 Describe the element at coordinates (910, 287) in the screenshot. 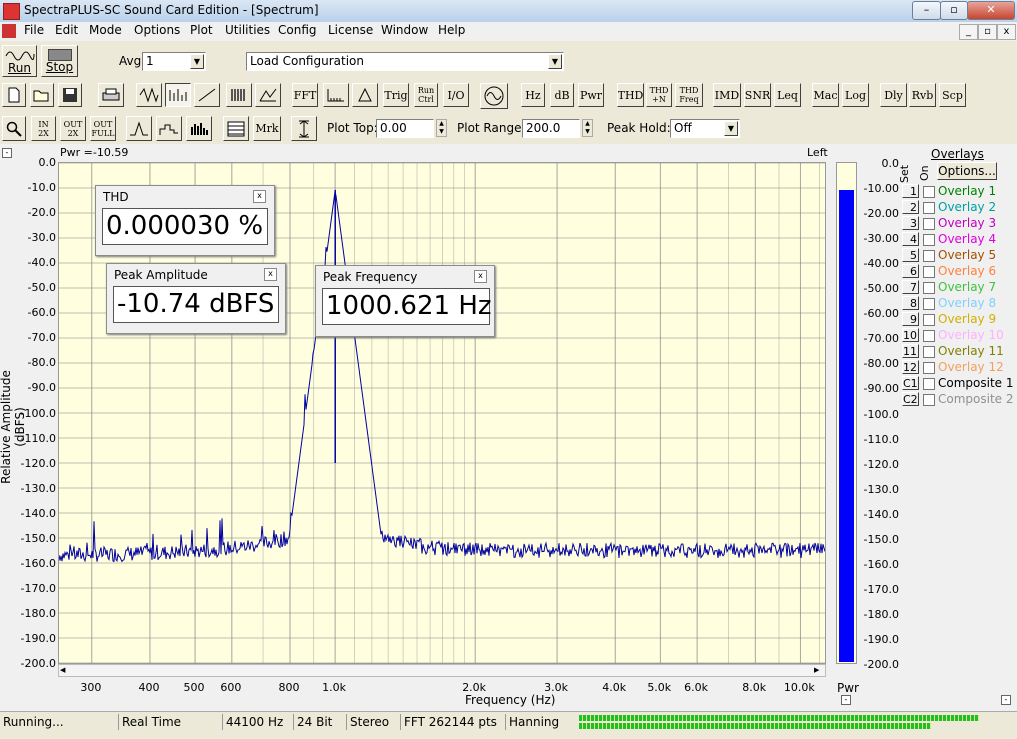

I see `overlay-set-button: 7` at that location.